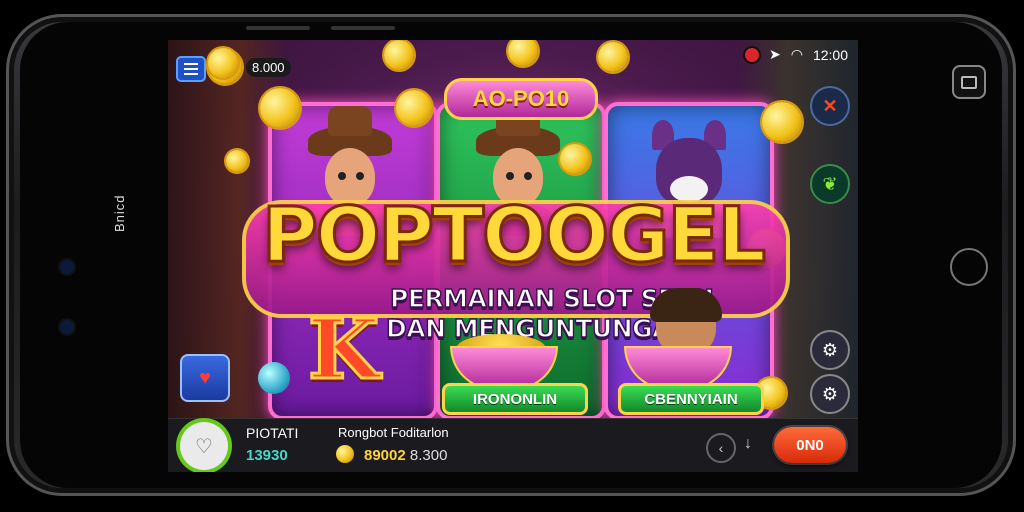  I want to click on device-side-label: Bnicd, so click(119, 213).